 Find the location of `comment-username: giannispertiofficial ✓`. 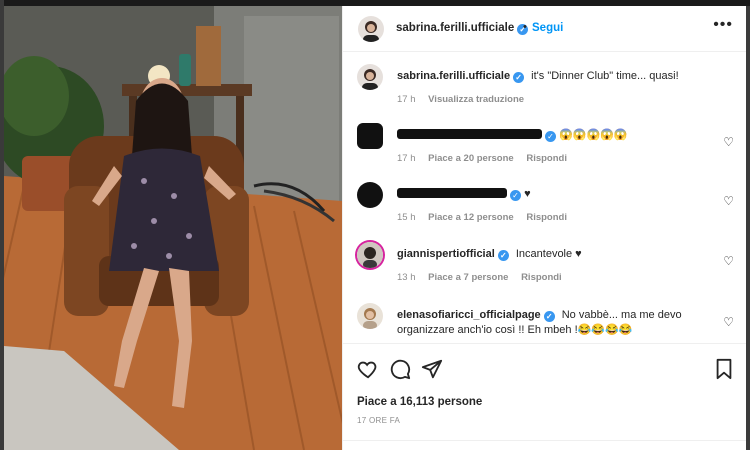

comment-username: giannispertiofficial ✓ is located at coordinates (453, 254).